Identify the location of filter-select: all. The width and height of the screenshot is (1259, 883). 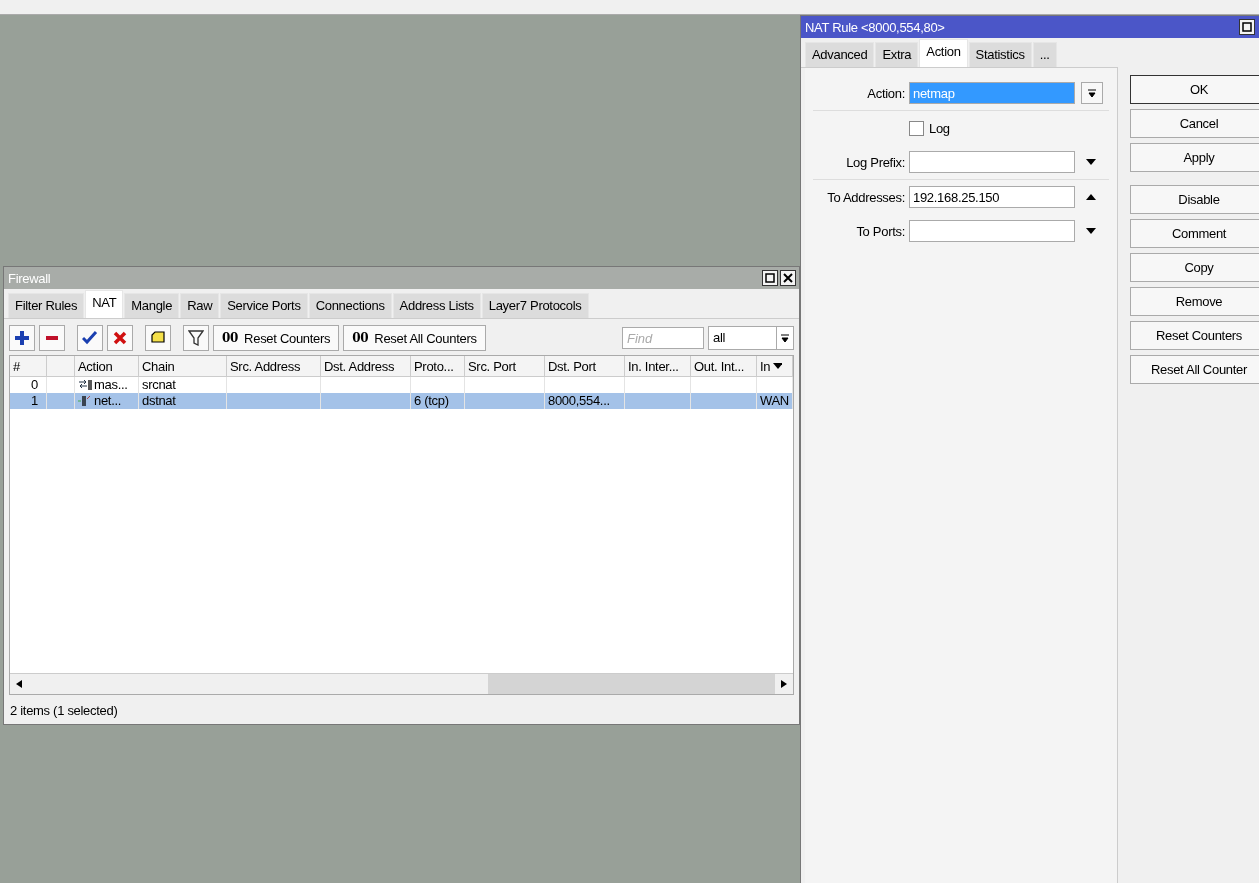
(751, 338).